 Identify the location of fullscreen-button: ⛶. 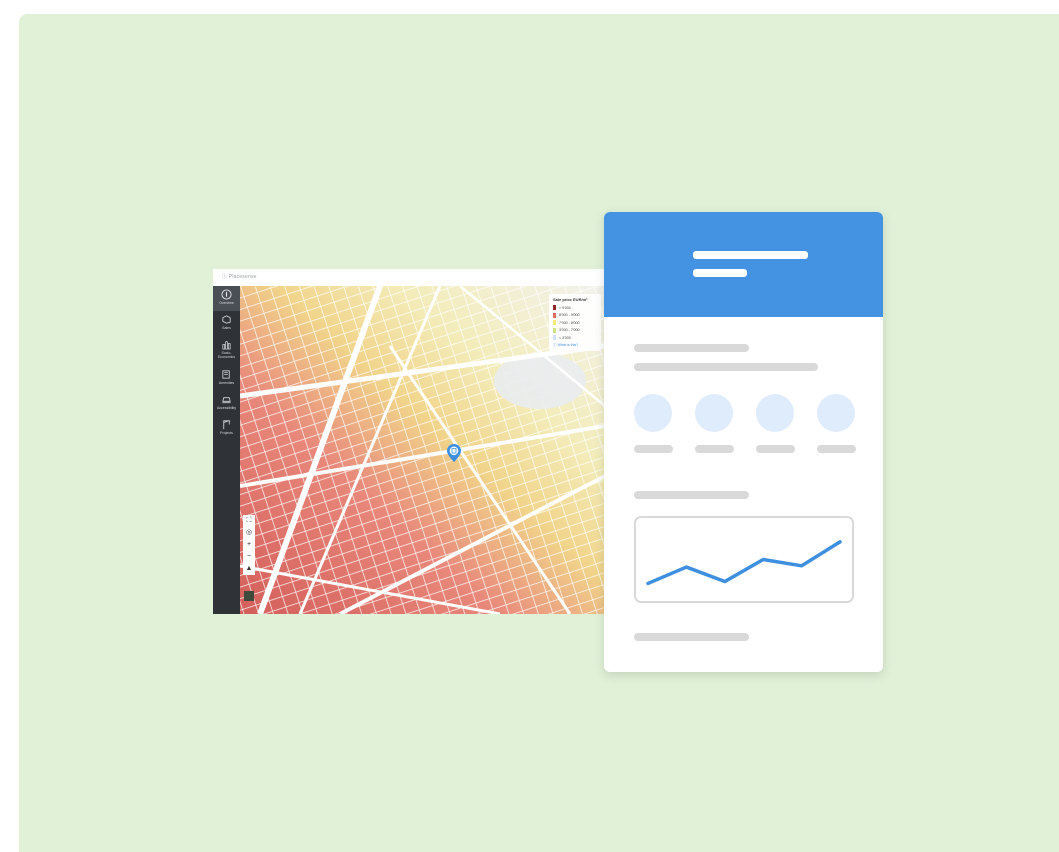
(249, 521).